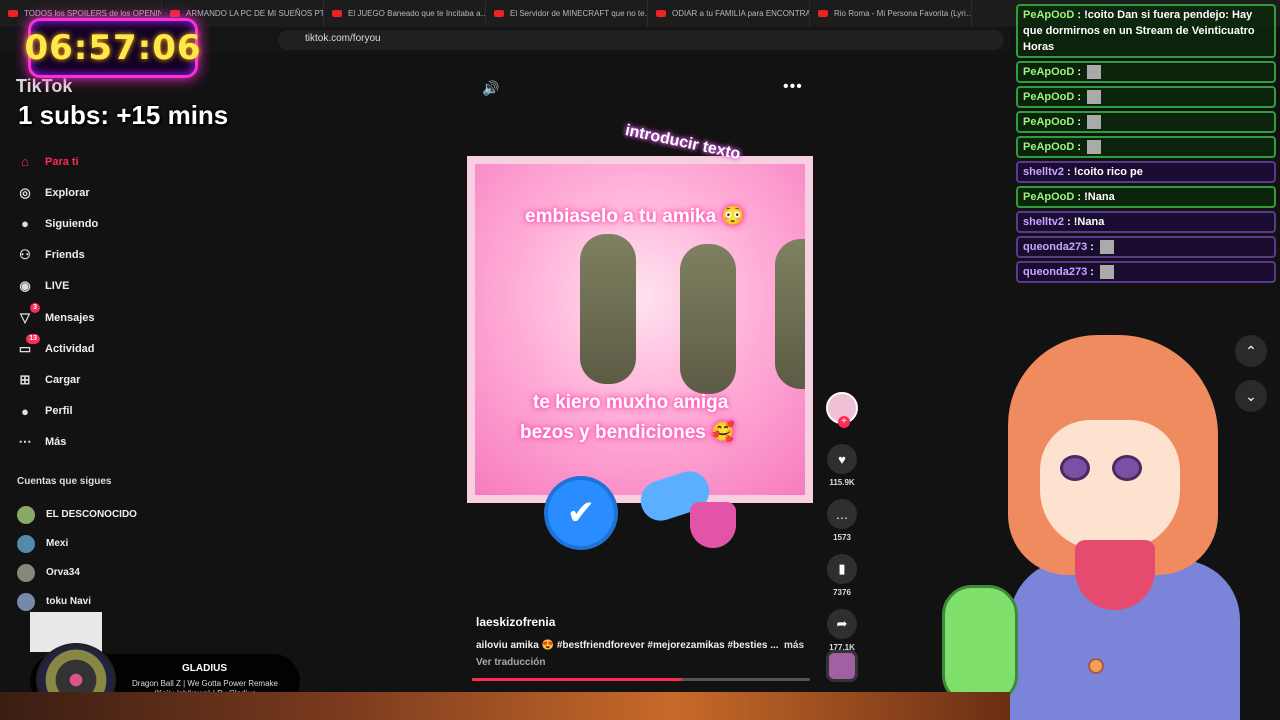  Describe the element at coordinates (842, 459) in the screenshot. I see `heart-icon: ♥` at that location.